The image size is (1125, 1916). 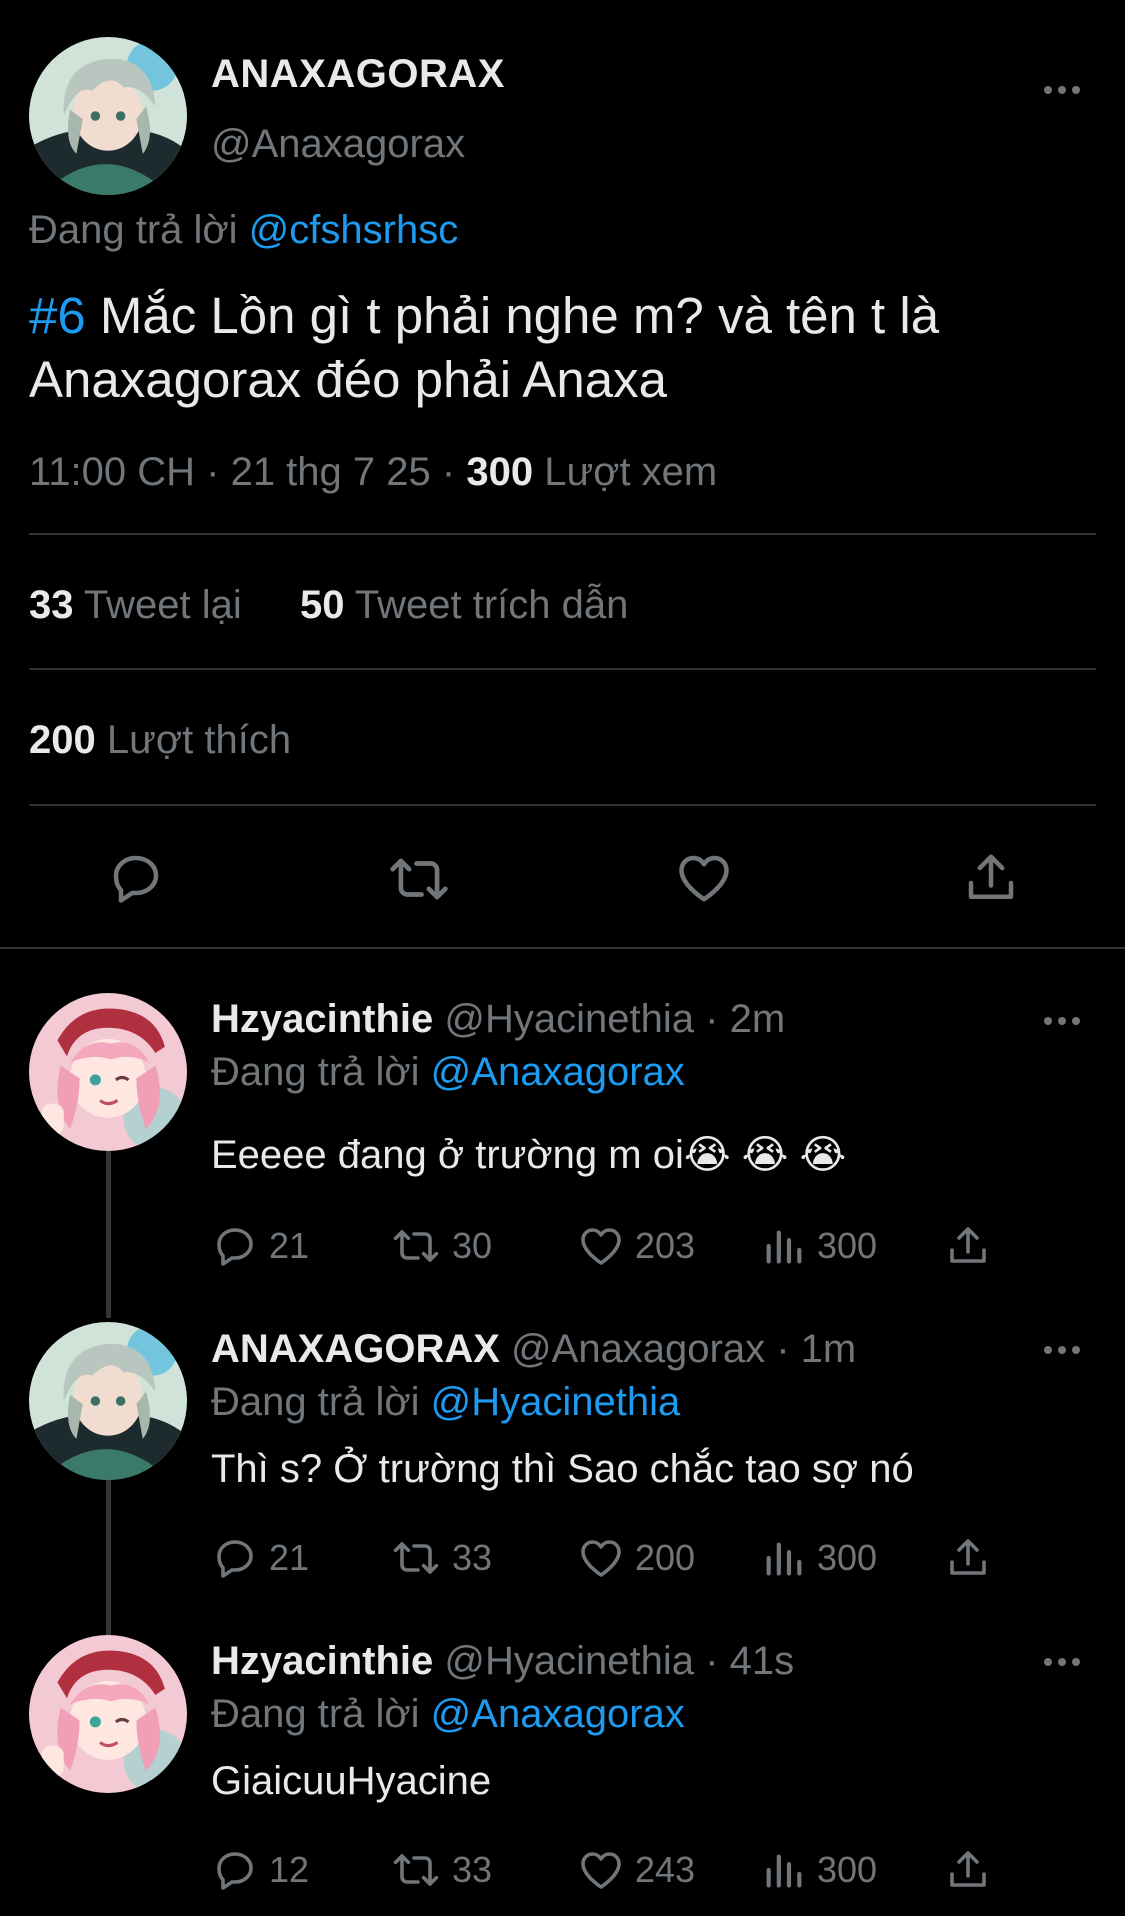 I want to click on retweet-button: 30, so click(x=441, y=1246).